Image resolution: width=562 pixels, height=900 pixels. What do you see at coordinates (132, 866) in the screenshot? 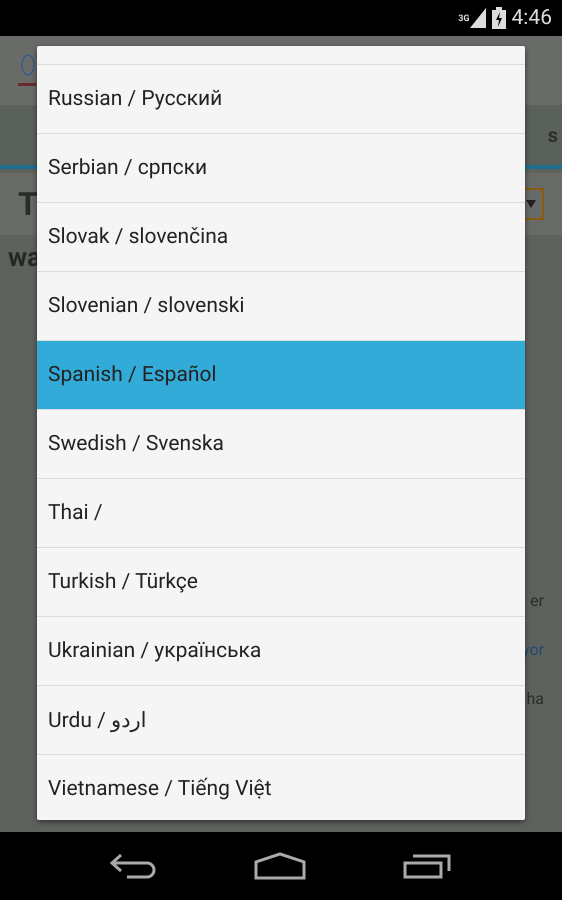
I see `back-icon` at bounding box center [132, 866].